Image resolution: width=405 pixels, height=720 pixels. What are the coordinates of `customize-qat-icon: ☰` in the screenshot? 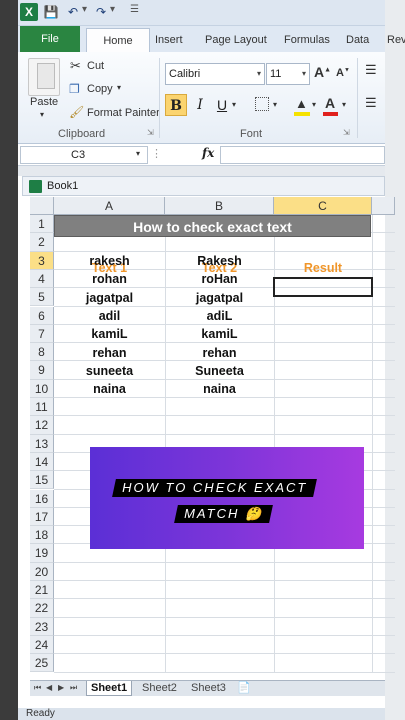 It's located at (134, 9).